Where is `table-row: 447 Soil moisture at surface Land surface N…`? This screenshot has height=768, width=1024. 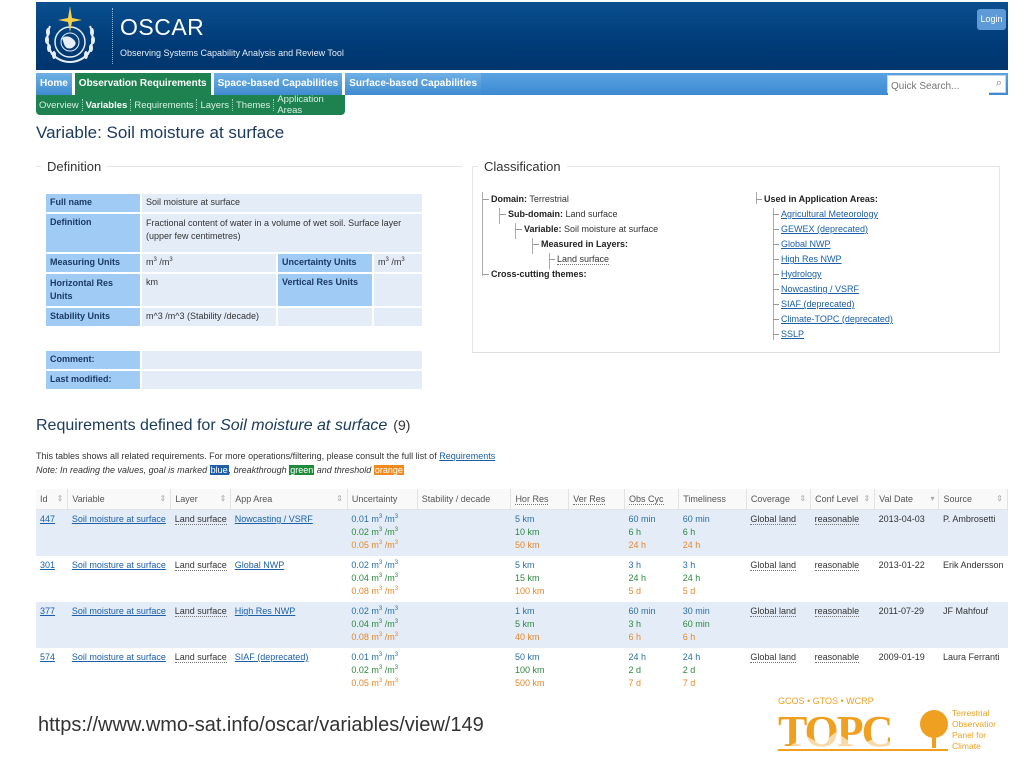 table-row: 447 Soil moisture at surface Land surface N… is located at coordinates (522, 532).